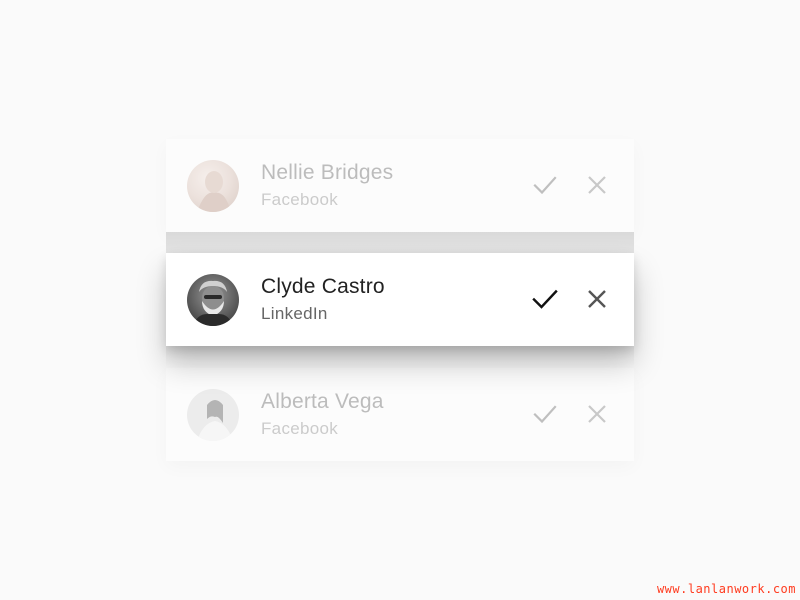 The height and width of the screenshot is (600, 800). Describe the element at coordinates (327, 172) in the screenshot. I see `contact-name: Nellie Bridges` at that location.